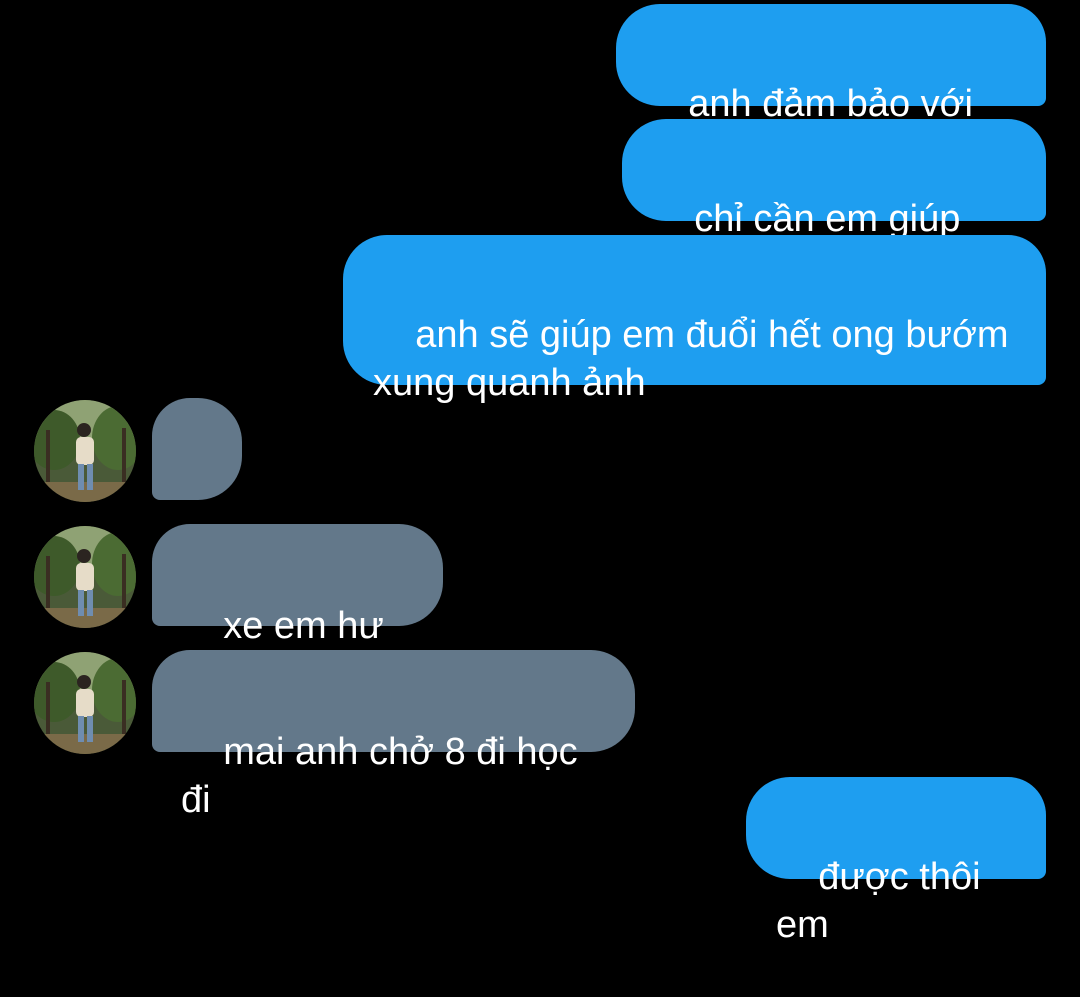  Describe the element at coordinates (831, 88) in the screenshot. I see `outgoing-message: anh đảm bảo với em` at that location.